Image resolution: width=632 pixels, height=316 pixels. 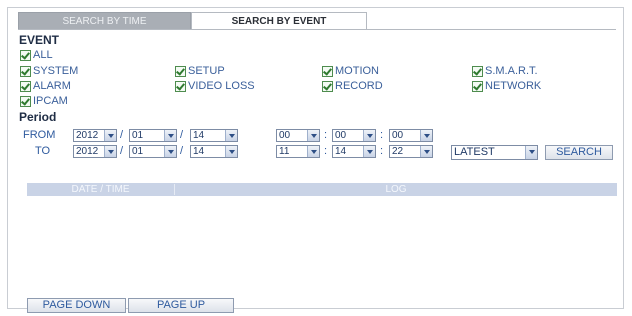 What do you see at coordinates (44, 101) in the screenshot?
I see `checkbox-ipcam: IPCAM` at bounding box center [44, 101].